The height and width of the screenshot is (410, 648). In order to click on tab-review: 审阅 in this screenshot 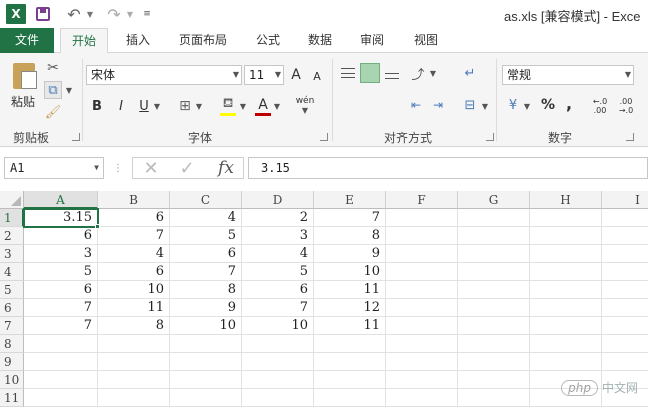, I will do `click(372, 40)`.